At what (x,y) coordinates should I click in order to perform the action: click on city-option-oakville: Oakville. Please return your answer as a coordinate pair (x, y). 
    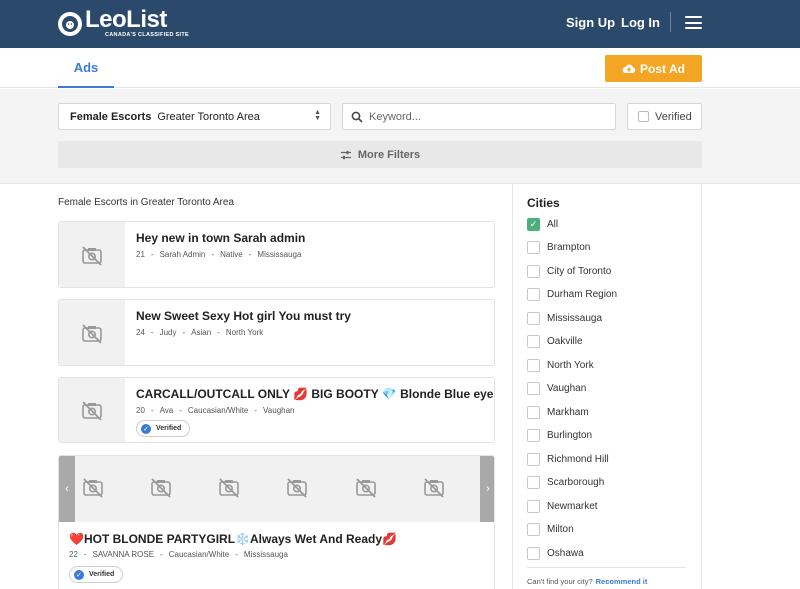
    Looking at the image, I should click on (555, 341).